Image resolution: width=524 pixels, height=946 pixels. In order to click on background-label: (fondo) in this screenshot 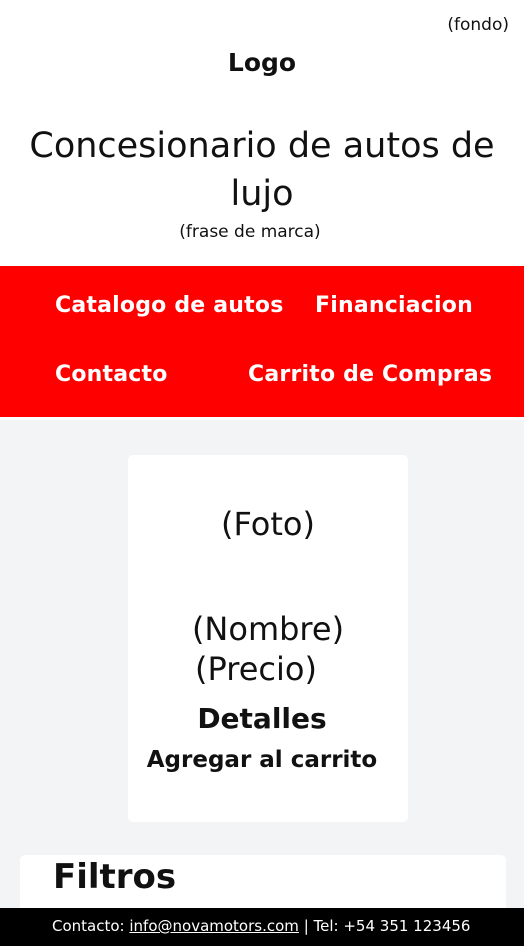, I will do `click(478, 25)`.